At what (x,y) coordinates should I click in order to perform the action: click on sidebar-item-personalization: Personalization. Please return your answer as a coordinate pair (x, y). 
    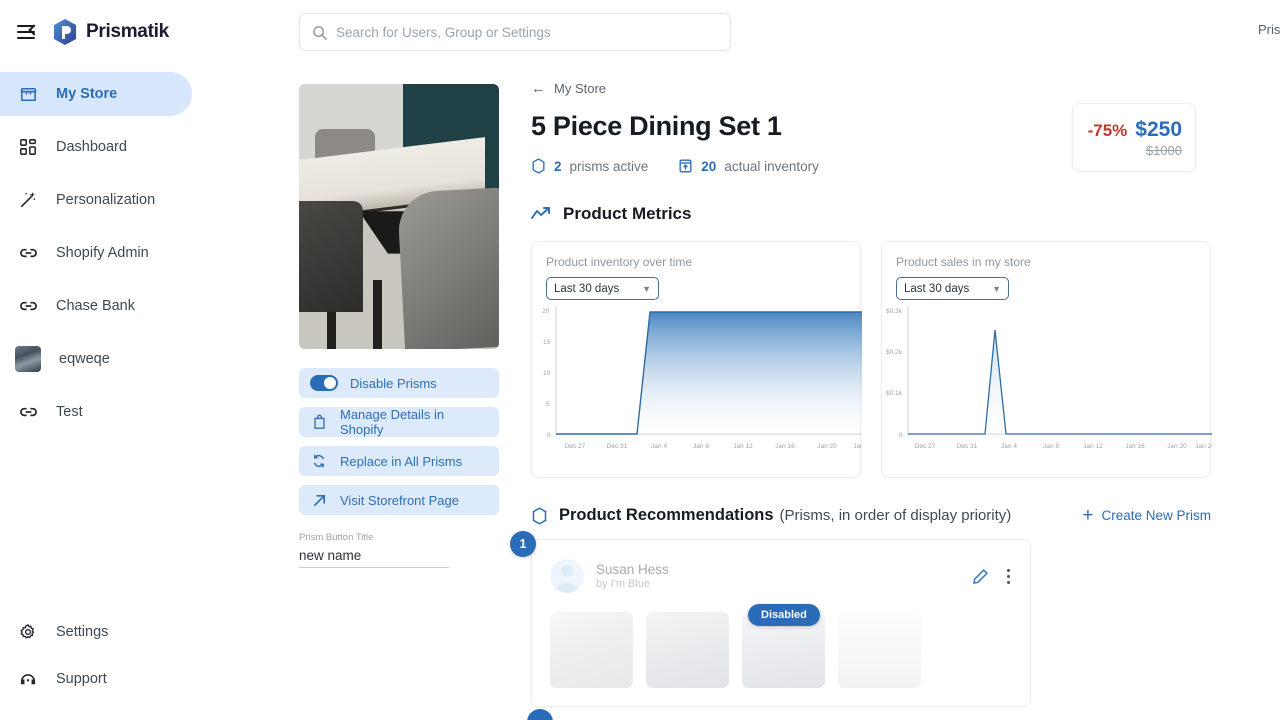
    Looking at the image, I should click on (96, 200).